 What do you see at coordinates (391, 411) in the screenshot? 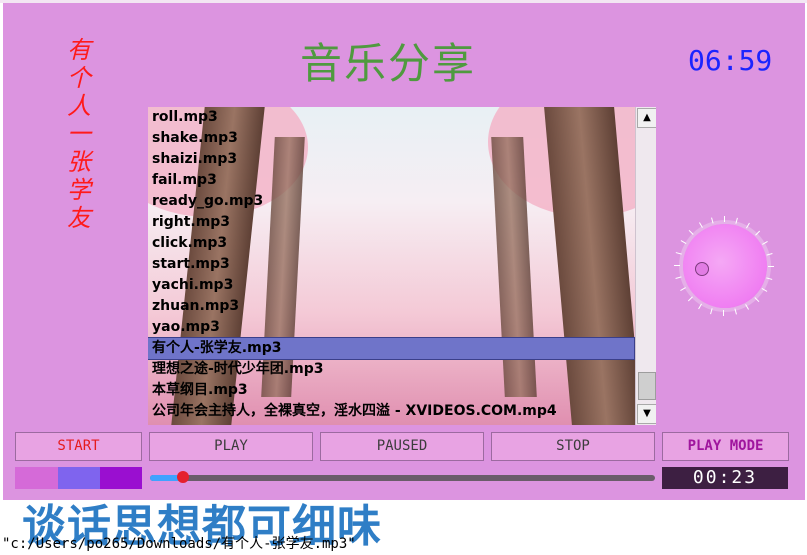
I see `track-item: 公司年会主持人，全裸真空，淫水四溢 - XVIDEOS.COM.mp4` at bounding box center [391, 411].